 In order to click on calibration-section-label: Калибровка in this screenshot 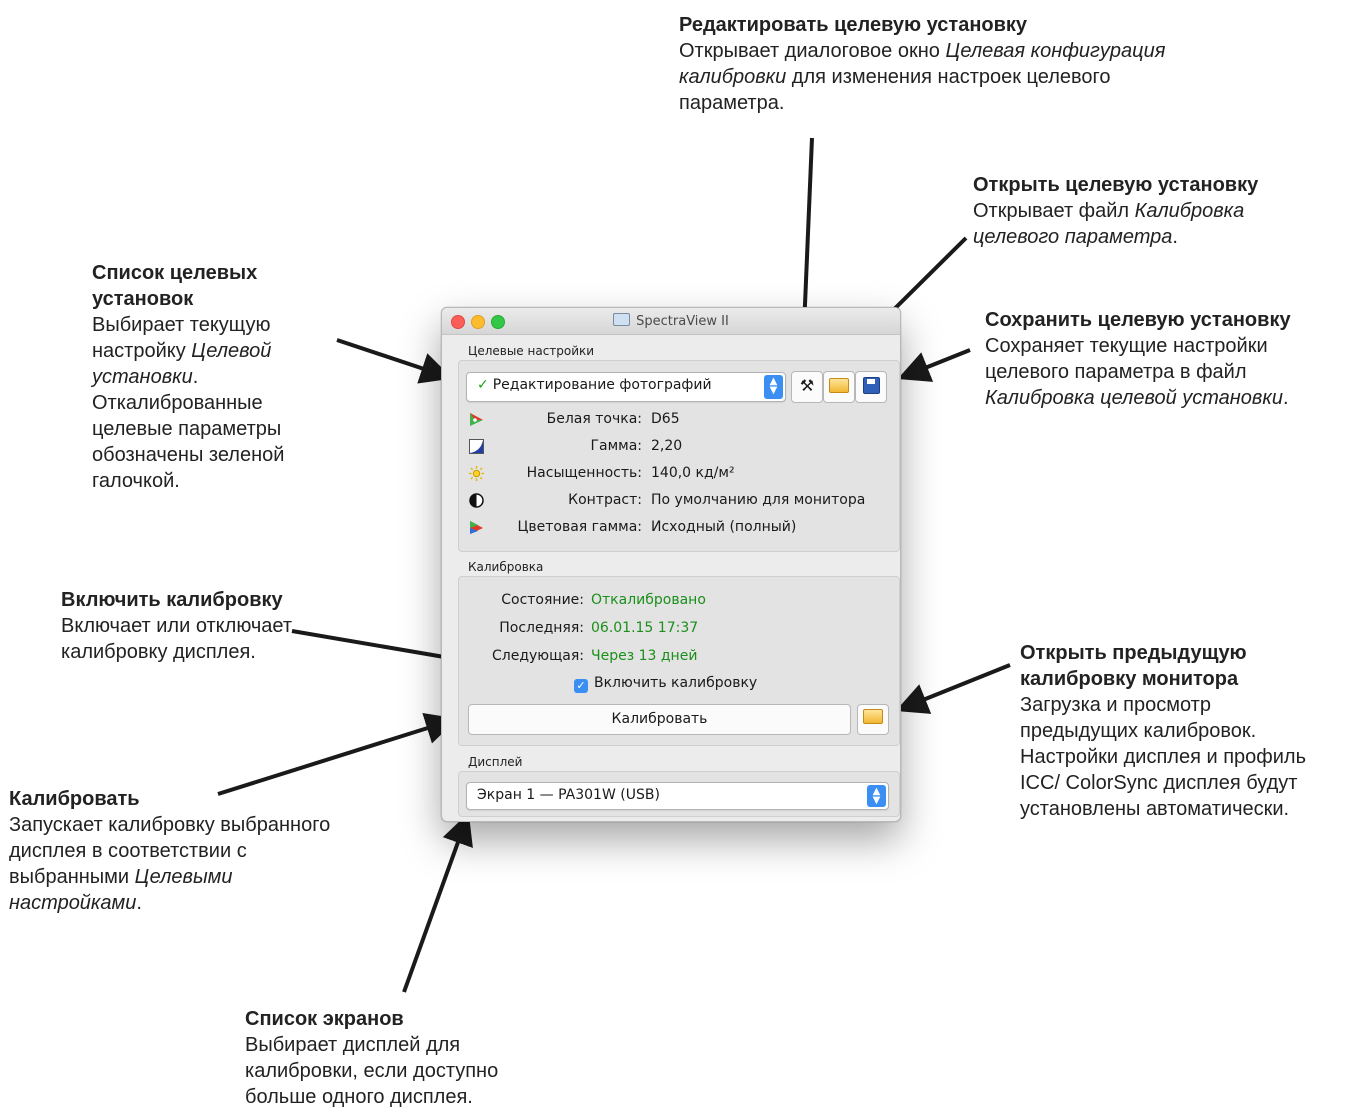, I will do `click(506, 567)`.